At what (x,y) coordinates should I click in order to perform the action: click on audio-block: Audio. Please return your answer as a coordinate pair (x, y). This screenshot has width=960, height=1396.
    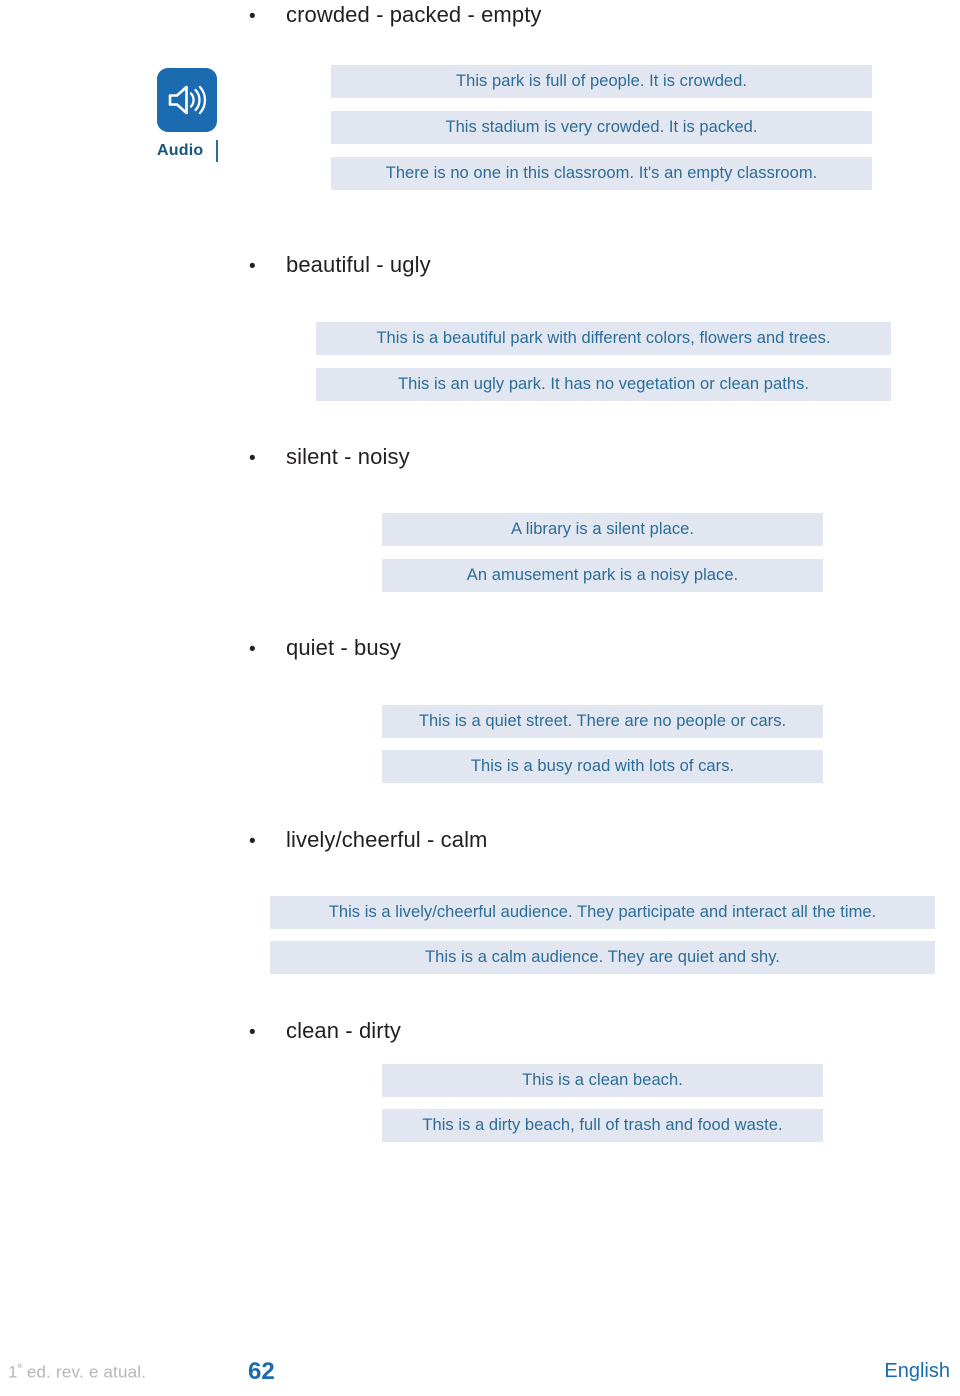
    Looking at the image, I should click on (205, 115).